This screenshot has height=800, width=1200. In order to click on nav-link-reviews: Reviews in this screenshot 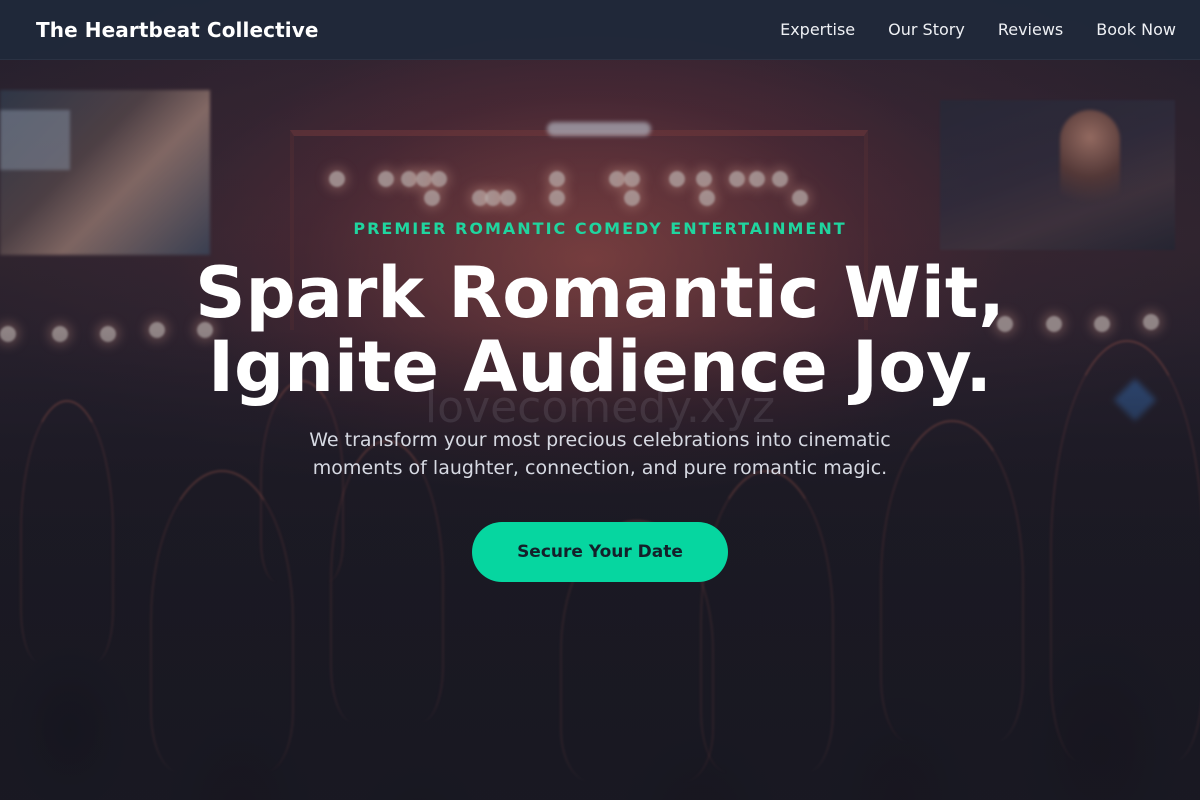, I will do `click(1030, 29)`.